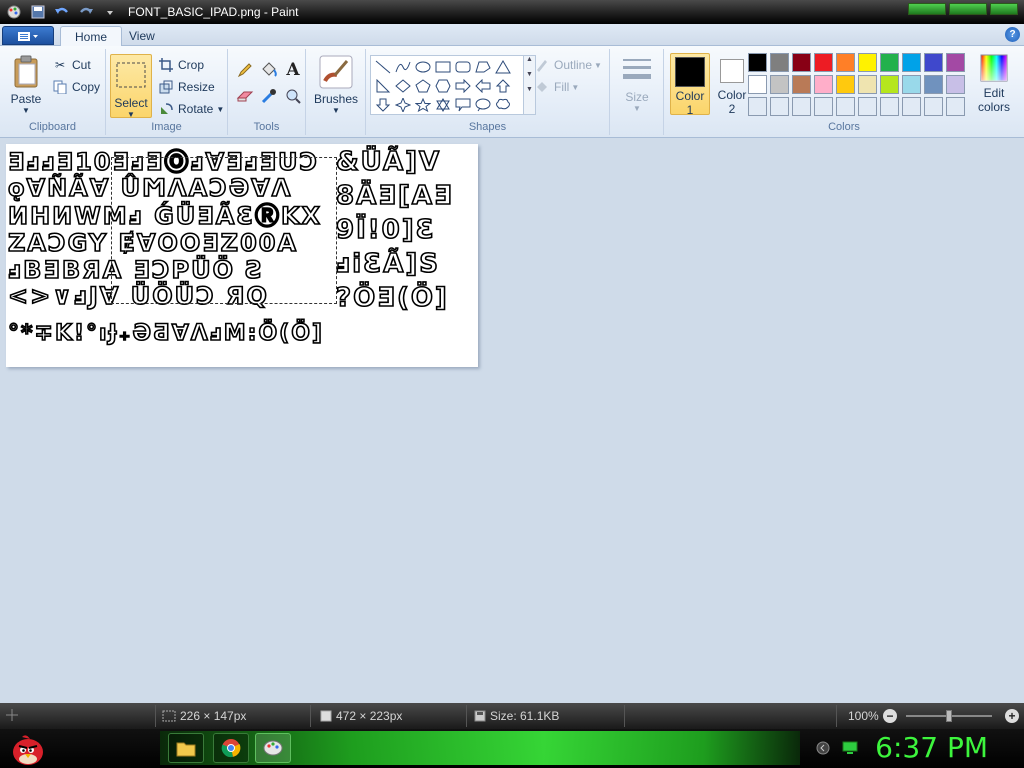  Describe the element at coordinates (403, 85) in the screenshot. I see `diamond-shape-icon` at that location.